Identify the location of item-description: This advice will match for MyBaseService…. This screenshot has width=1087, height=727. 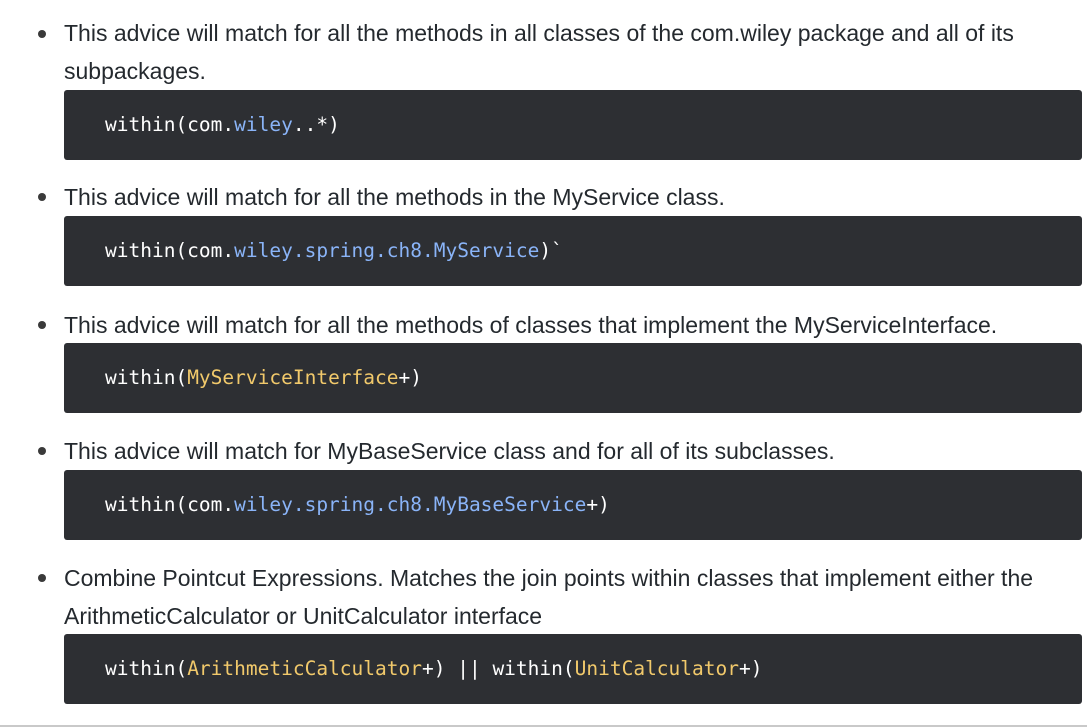
(449, 451).